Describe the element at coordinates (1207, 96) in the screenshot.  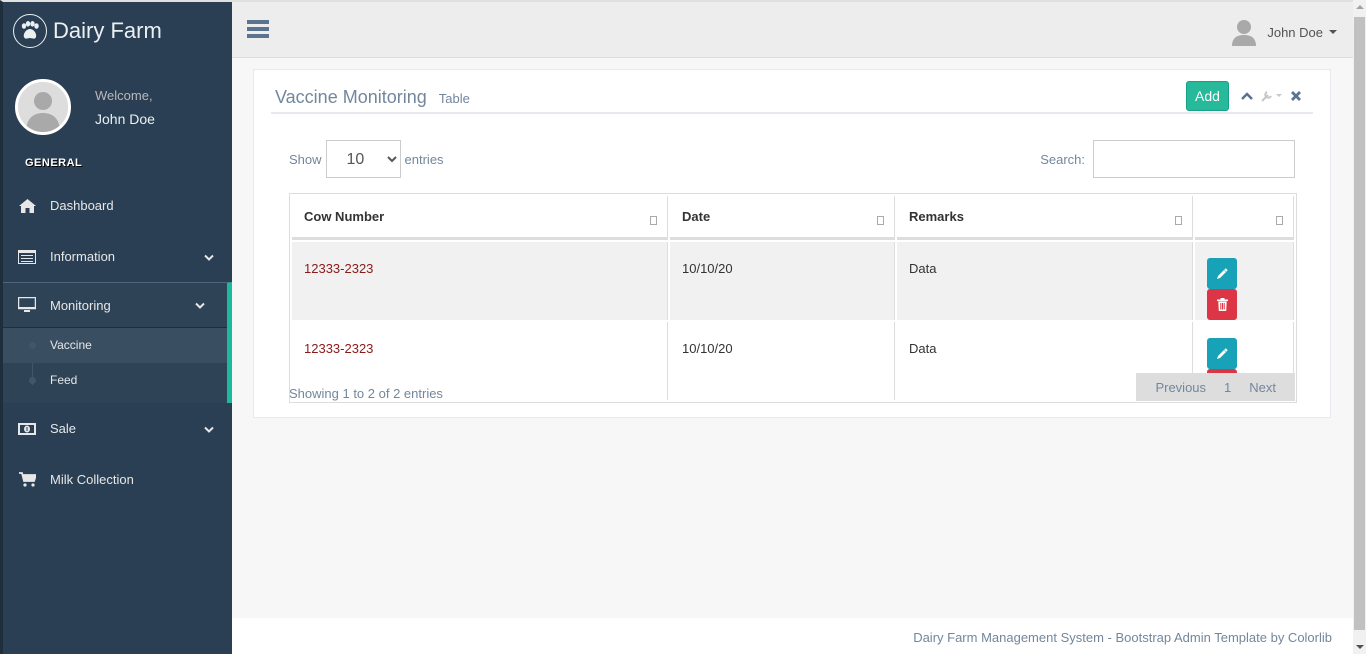
I see `add-button: Add` at that location.